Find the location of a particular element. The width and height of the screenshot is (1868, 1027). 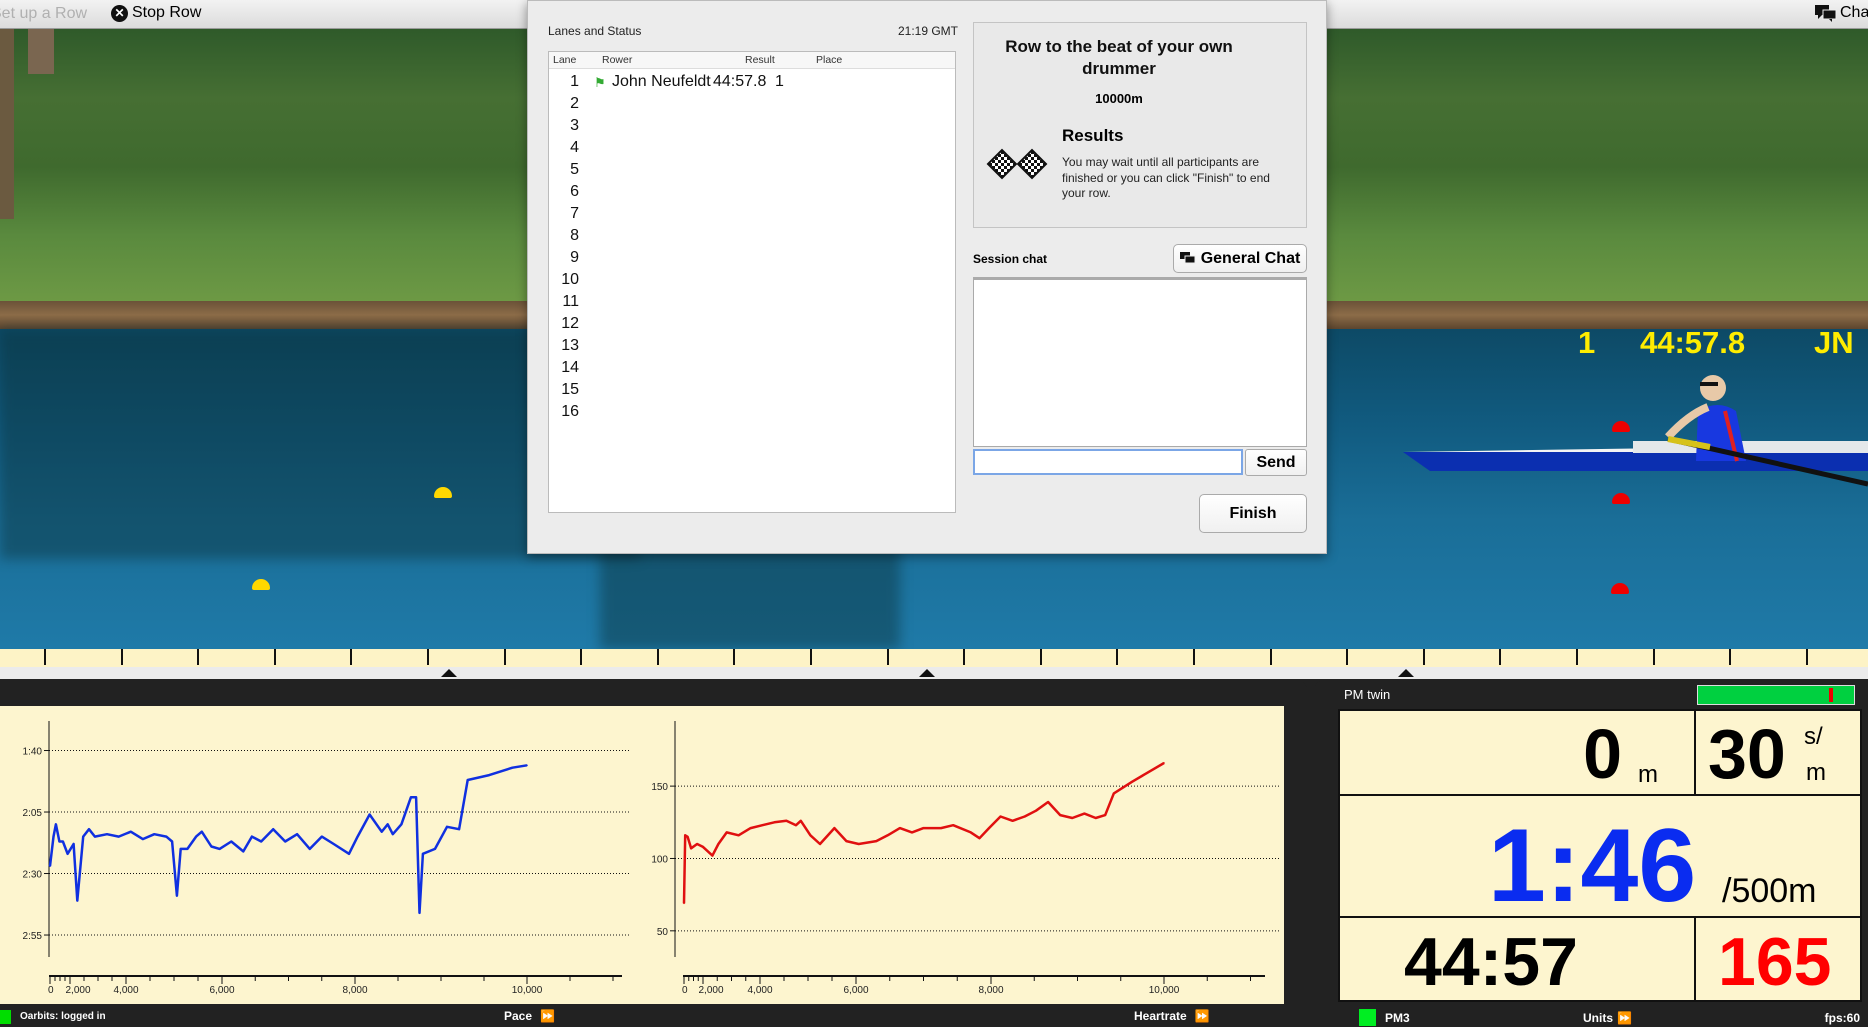

lane-row: 15 is located at coordinates (752, 391).